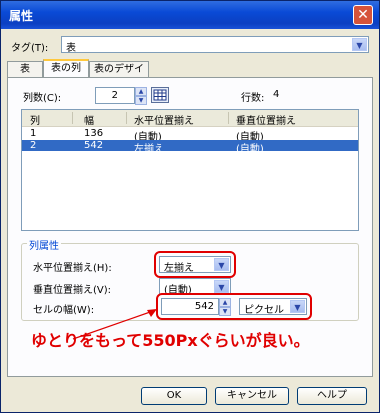  What do you see at coordinates (170, 340) in the screenshot?
I see `annotation-text: ゆとりをもって550Pxぐらいが良い。` at bounding box center [170, 340].